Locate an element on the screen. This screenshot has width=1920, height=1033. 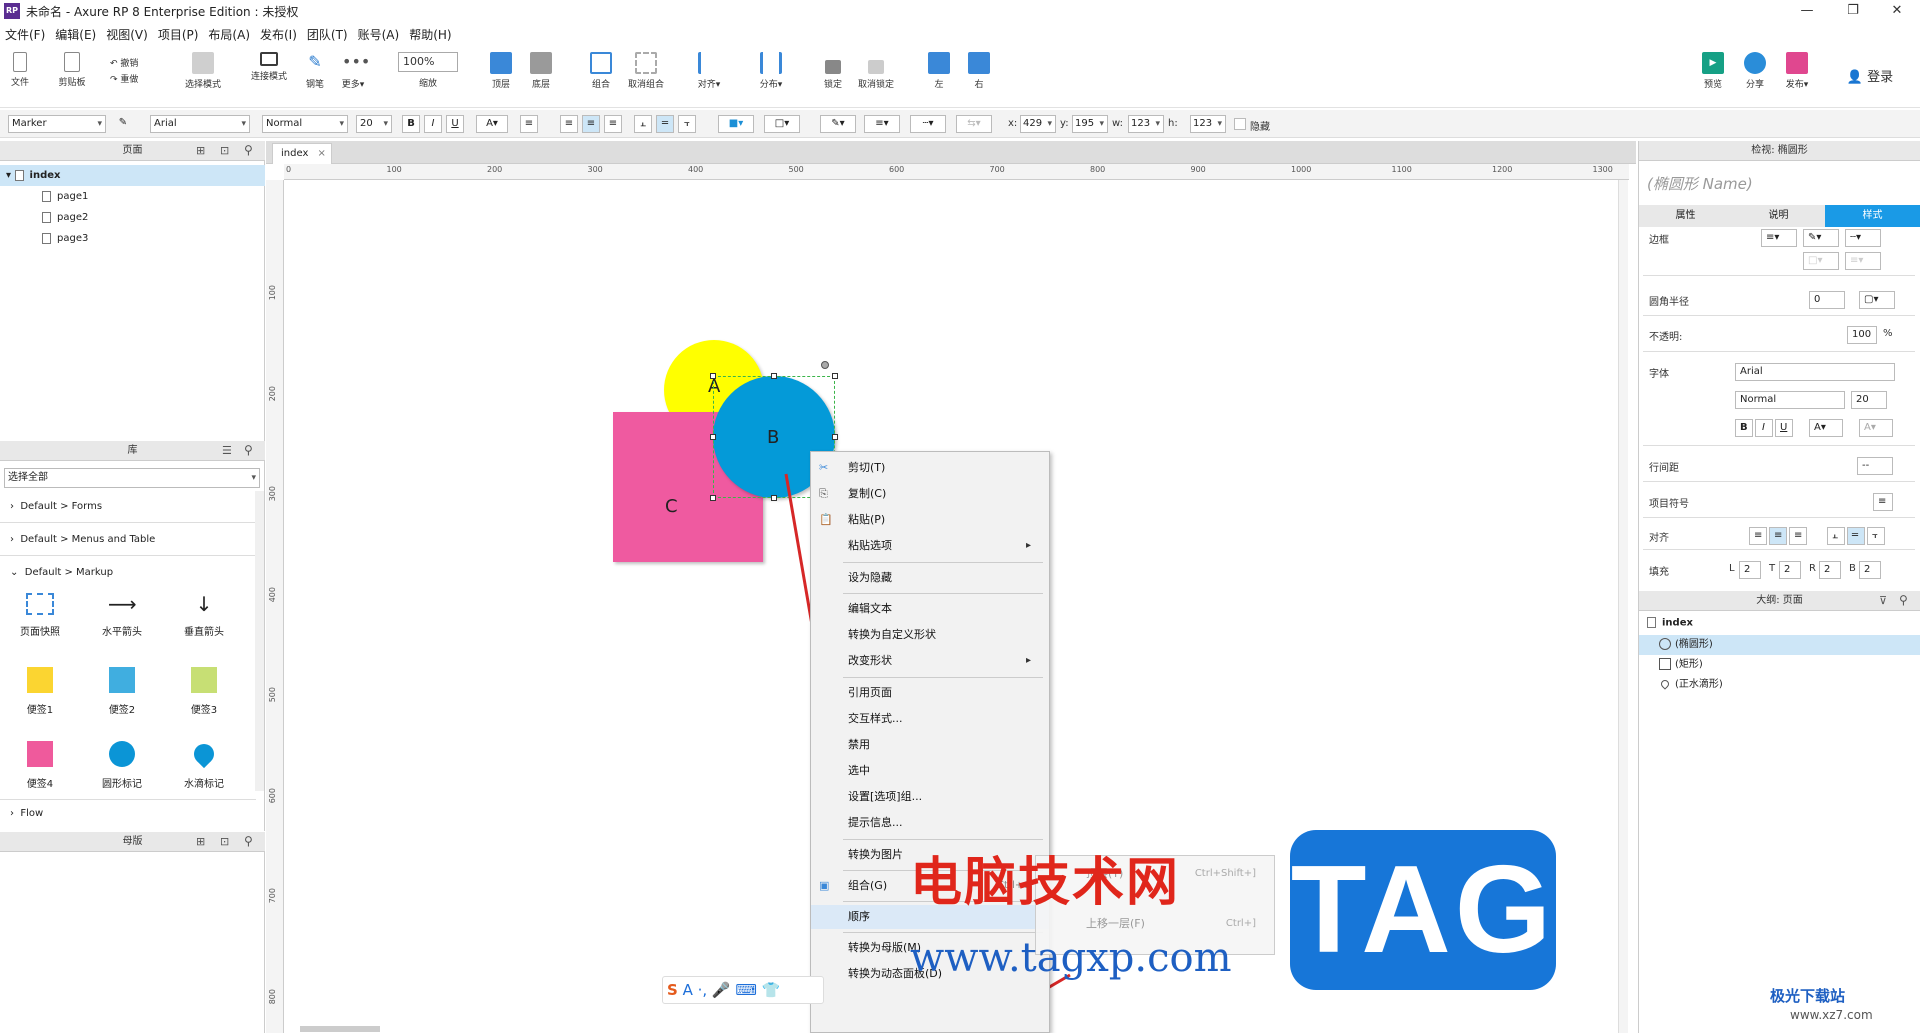
inspector-align-left: ≡ is located at coordinates (1758, 536).